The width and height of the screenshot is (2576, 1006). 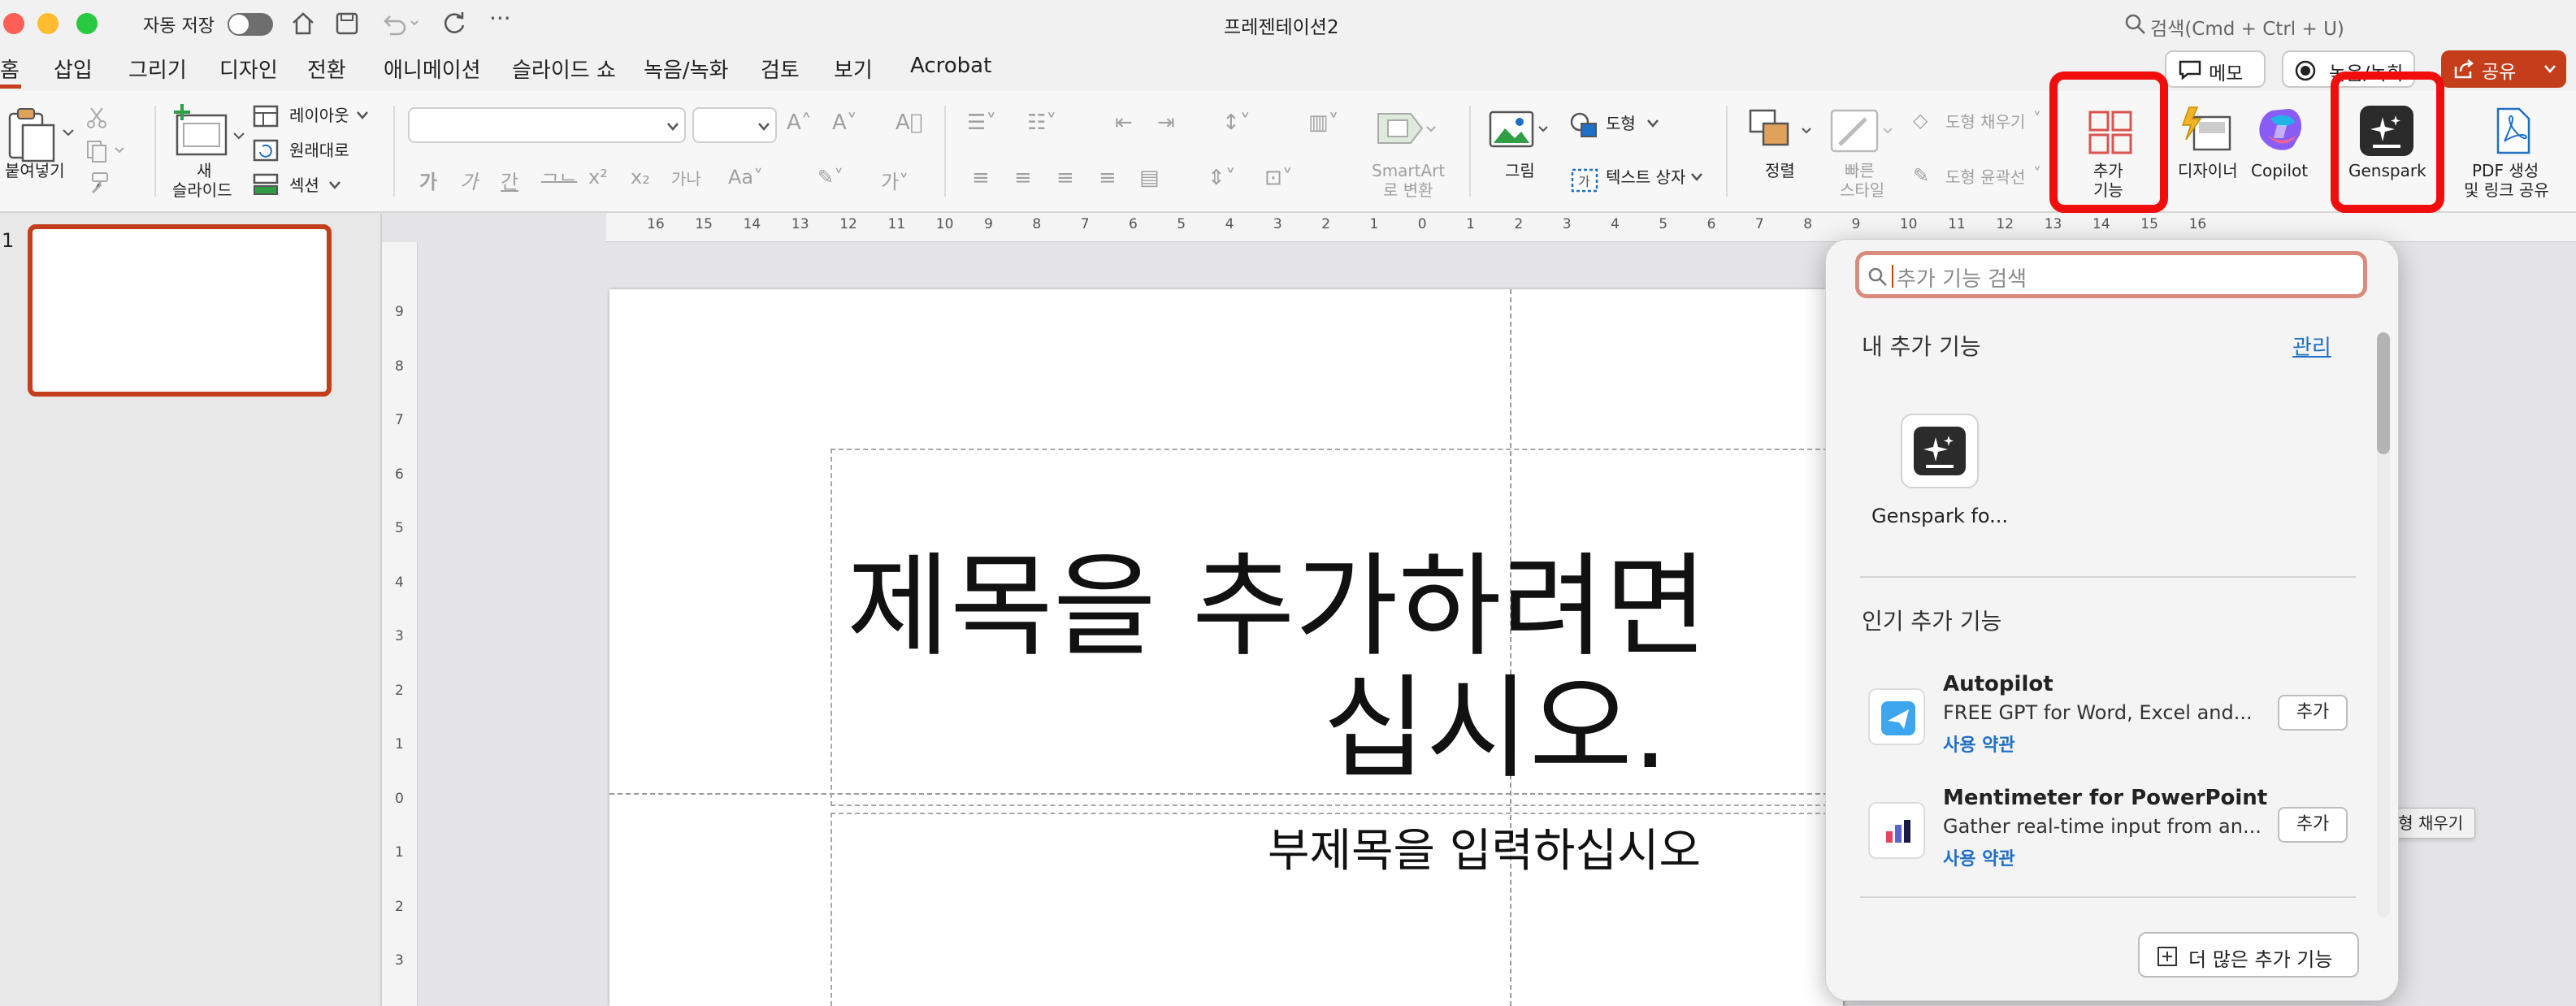 What do you see at coordinates (2247, 27) in the screenshot?
I see `search-box: 검색(Cmd + Ctrl + U)` at bounding box center [2247, 27].